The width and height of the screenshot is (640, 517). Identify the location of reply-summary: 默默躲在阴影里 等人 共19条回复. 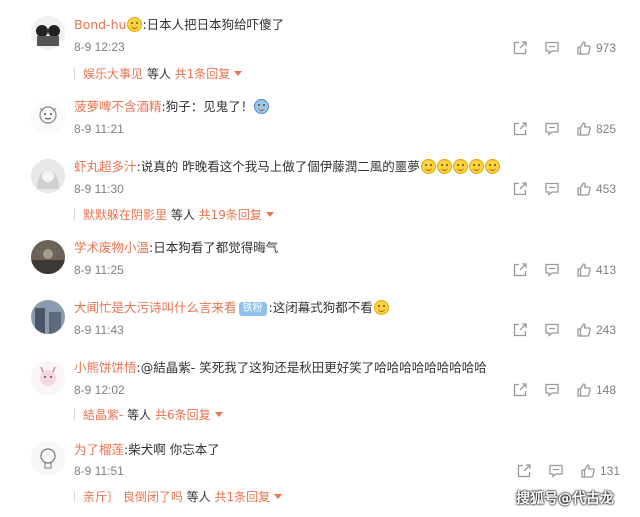
(174, 215).